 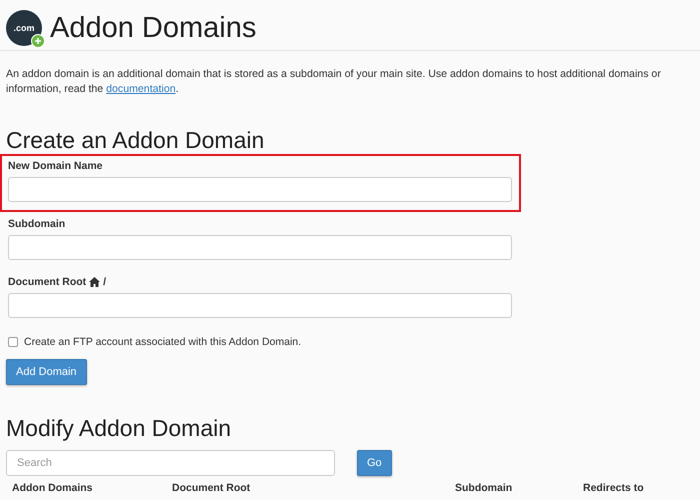 I want to click on column-header: Document Root, so click(x=313, y=488).